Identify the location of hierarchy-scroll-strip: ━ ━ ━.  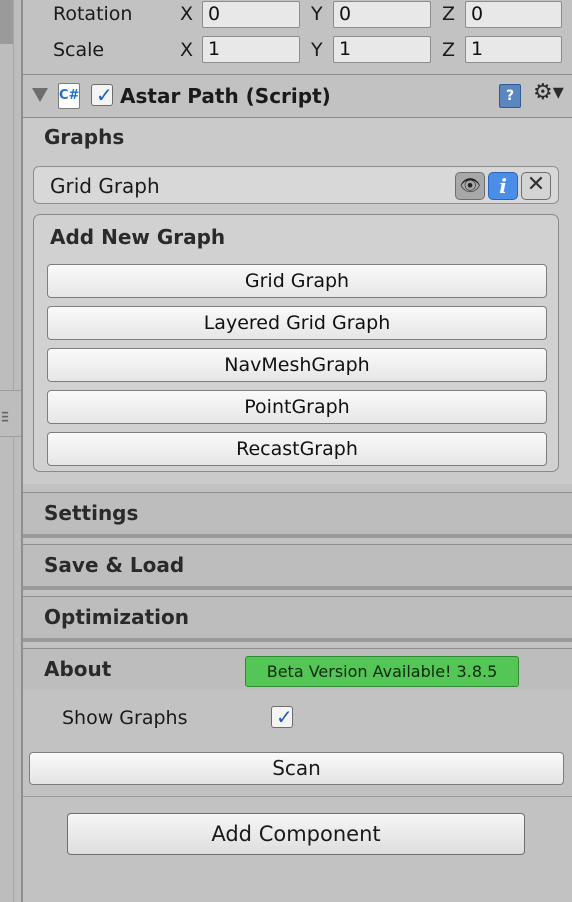
(11, 451).